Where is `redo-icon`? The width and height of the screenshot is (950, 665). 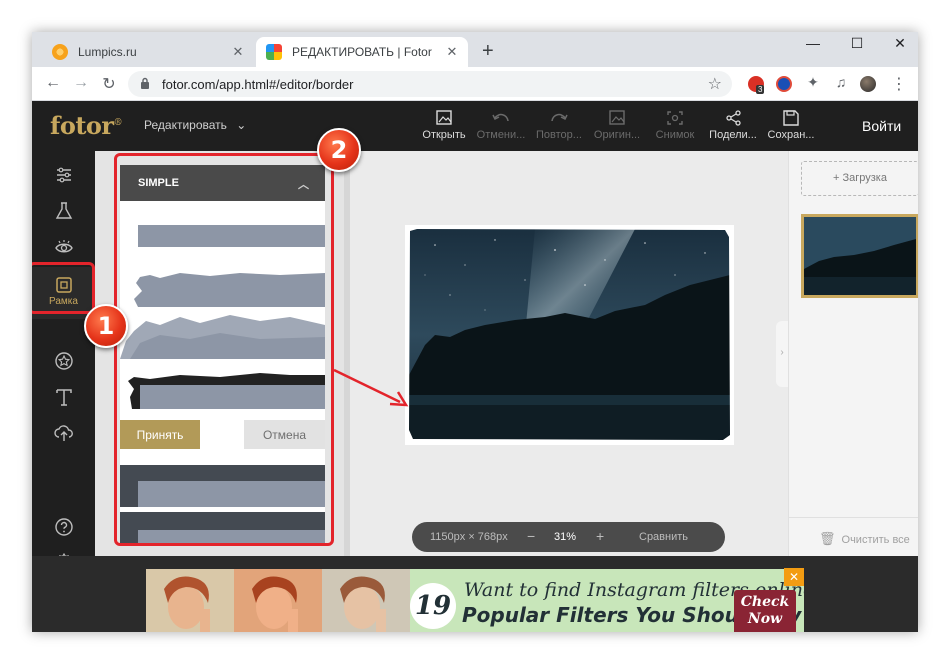
redo-icon is located at coordinates (559, 117).